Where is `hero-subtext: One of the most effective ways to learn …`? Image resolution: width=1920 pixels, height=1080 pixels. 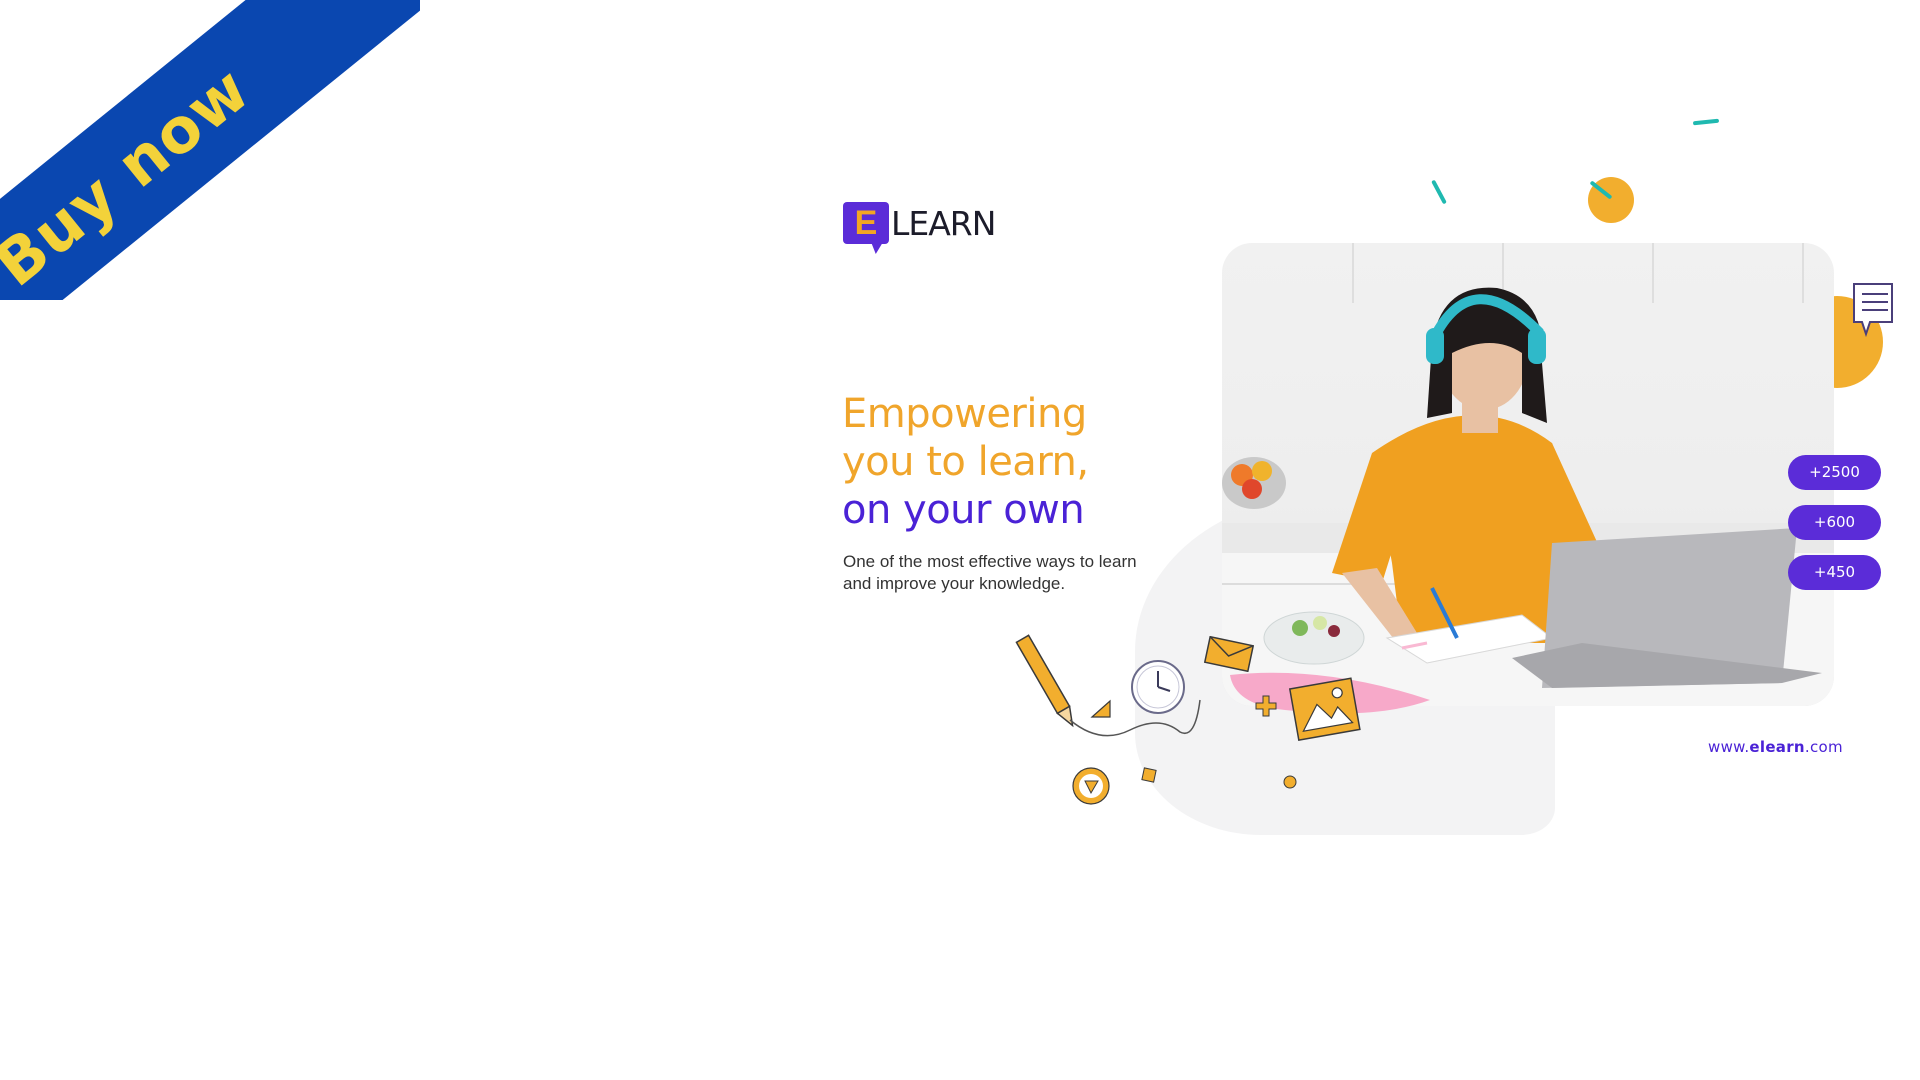 hero-subtext: One of the most effective ways to learn … is located at coordinates (990, 572).